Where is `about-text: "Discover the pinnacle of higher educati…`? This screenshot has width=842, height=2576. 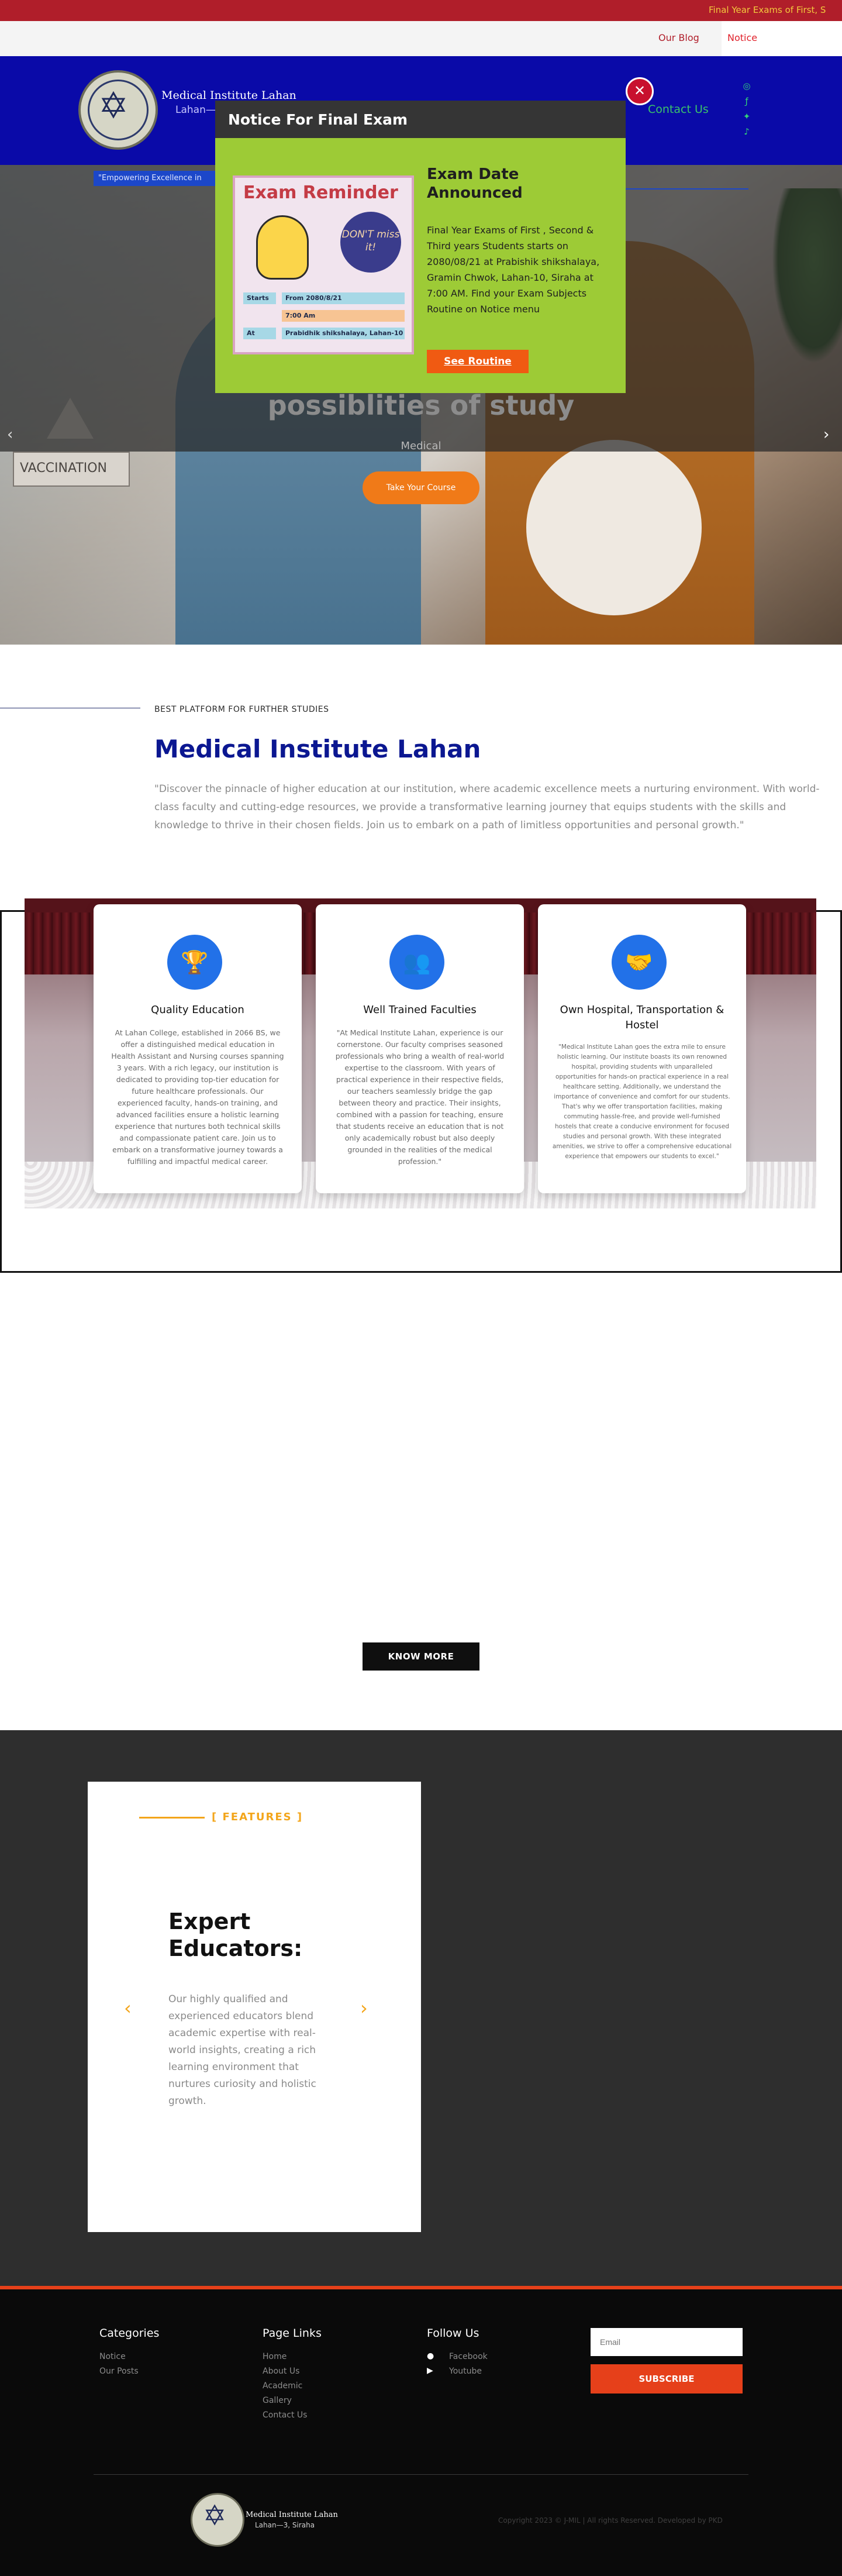 about-text: "Discover the pinnacle of higher educati… is located at coordinates (487, 807).